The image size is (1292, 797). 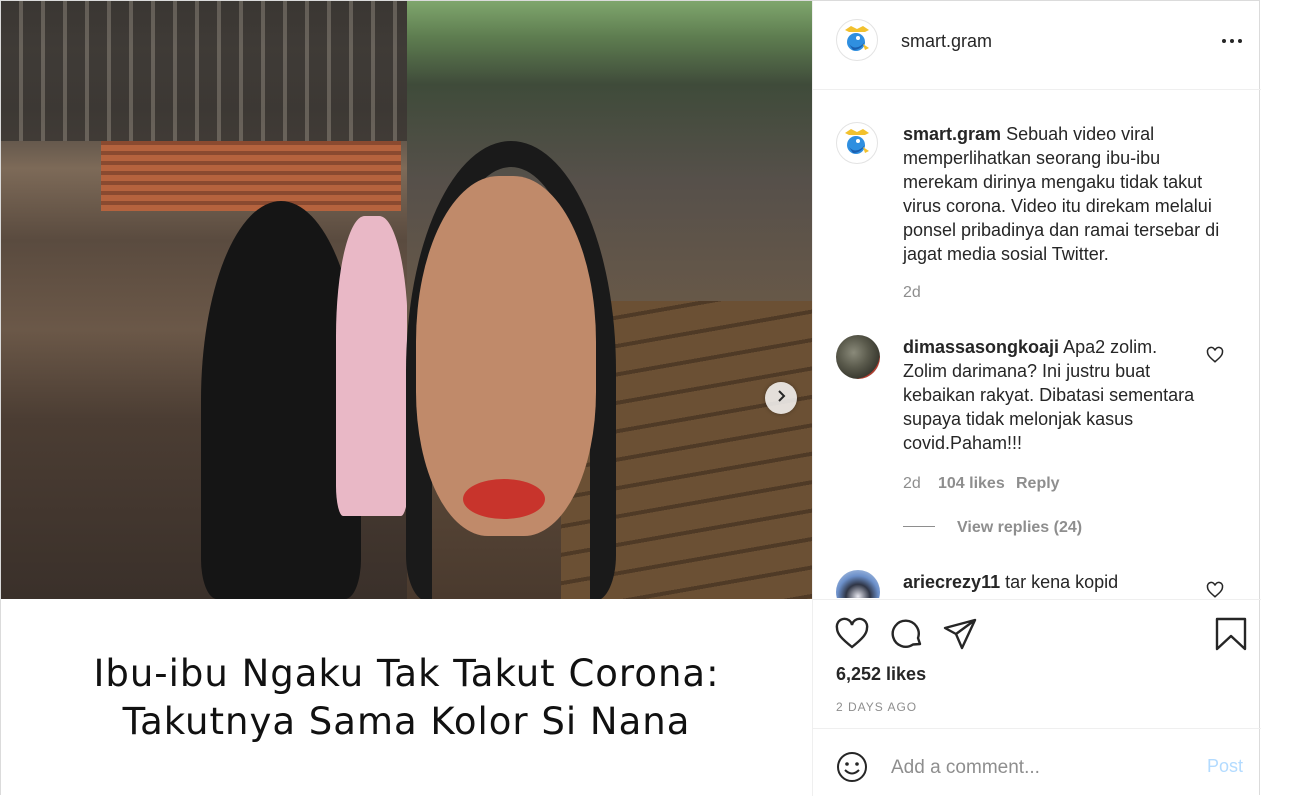 I want to click on comment-time: 2d, so click(x=912, y=484).